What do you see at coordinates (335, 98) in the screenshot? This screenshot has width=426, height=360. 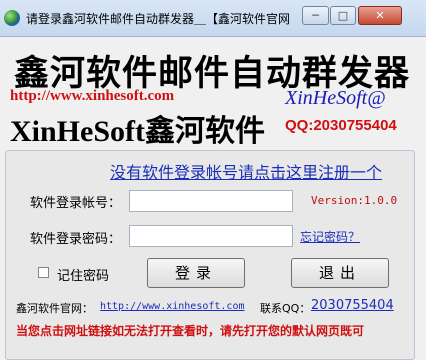 I see `banner-brand-italic: XinHeSoft@` at bounding box center [335, 98].